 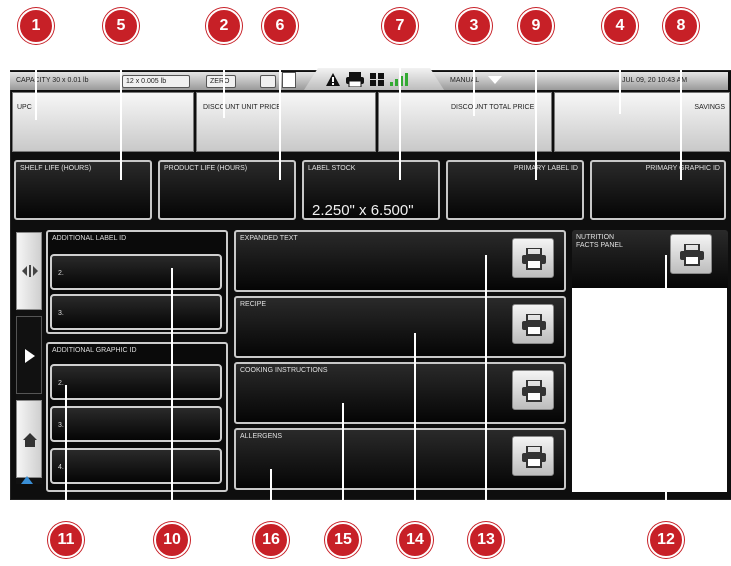 I want to click on callout-7: 7, so click(x=400, y=26).